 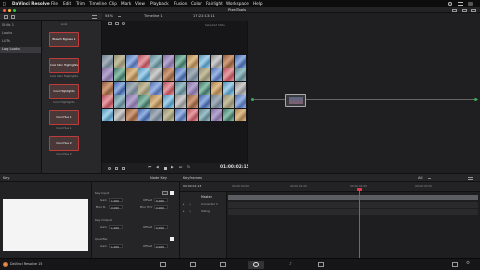 I want to click on timeline-name: Timeline 1, so click(x=153, y=16).